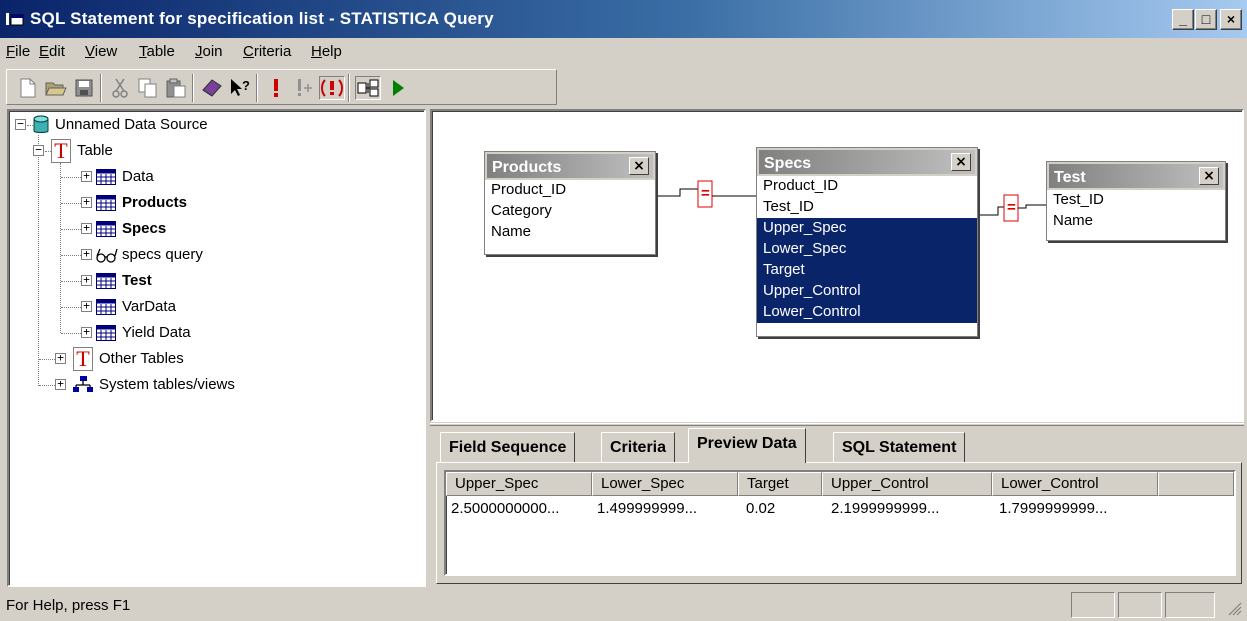 The image size is (1247, 621). Describe the element at coordinates (570, 166) in the screenshot. I see `products-table-header: Products ×` at that location.